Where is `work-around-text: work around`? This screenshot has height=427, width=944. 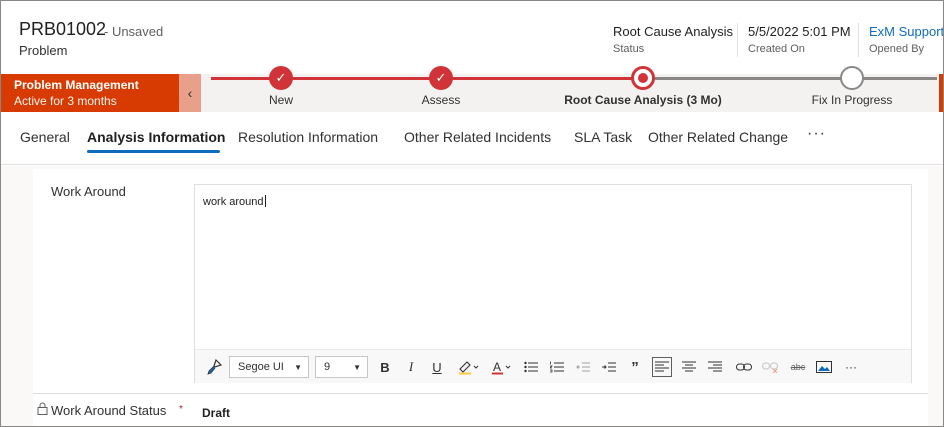
work-around-text: work around is located at coordinates (234, 201).